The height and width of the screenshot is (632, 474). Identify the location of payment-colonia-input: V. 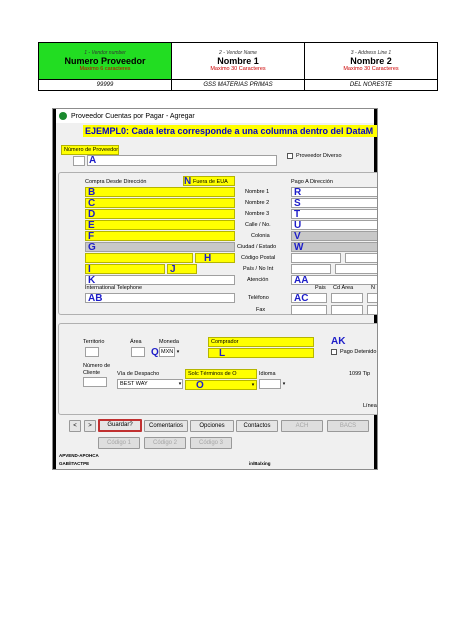
(334, 236).